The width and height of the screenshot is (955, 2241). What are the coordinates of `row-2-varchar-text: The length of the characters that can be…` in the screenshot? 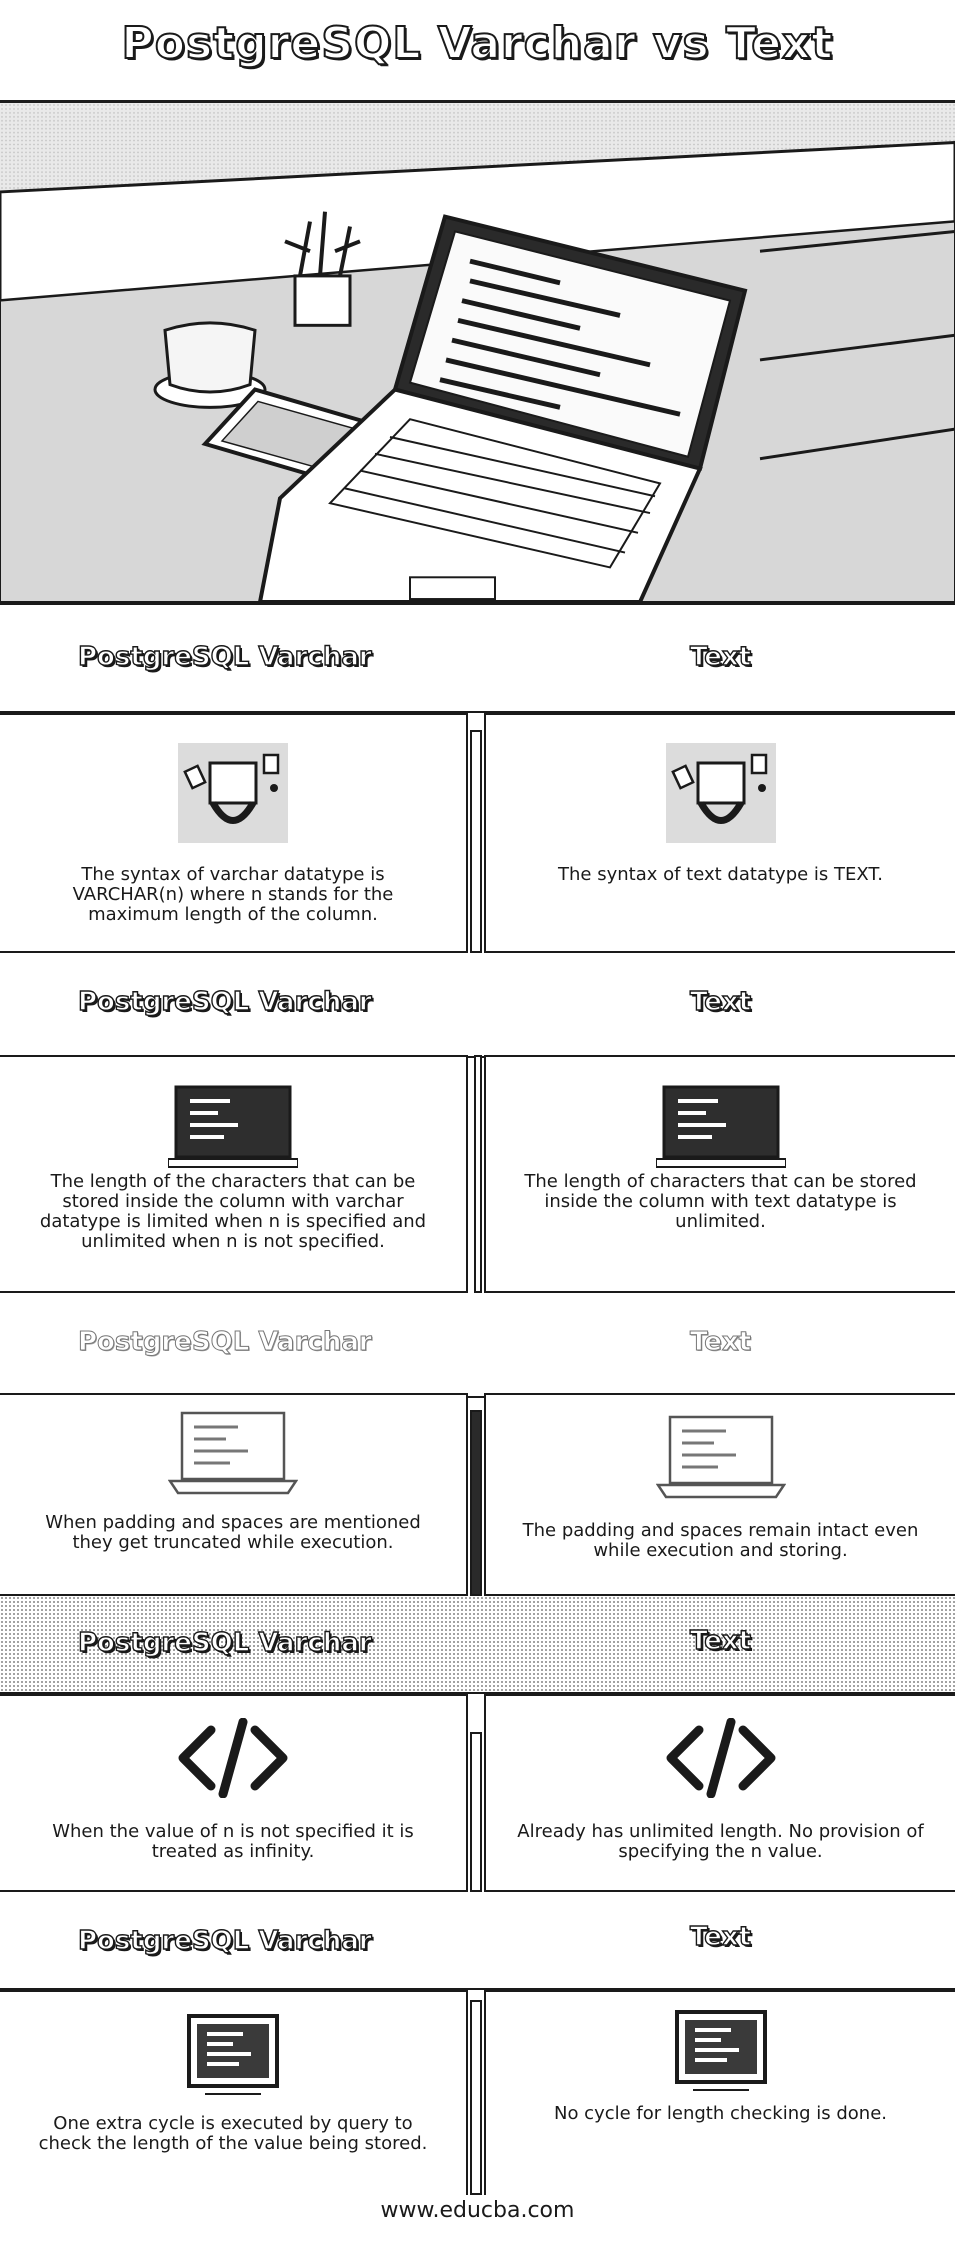 It's located at (233, 1211).